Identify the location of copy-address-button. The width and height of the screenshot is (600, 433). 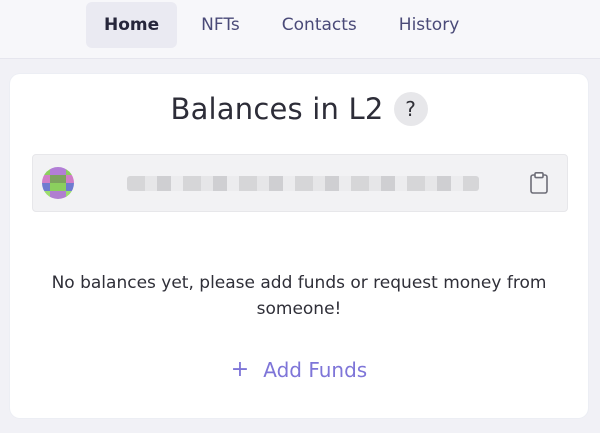
(539, 183).